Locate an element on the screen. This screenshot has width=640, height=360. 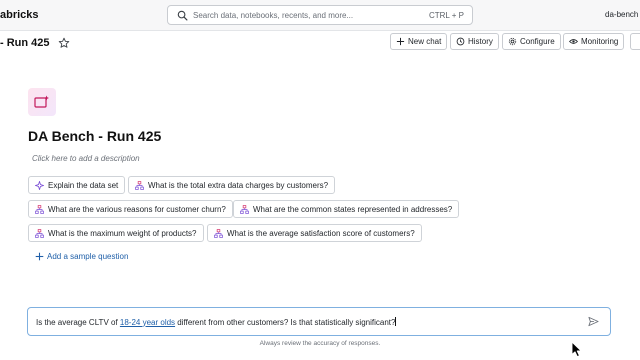
sparkle-icon is located at coordinates (39, 185).